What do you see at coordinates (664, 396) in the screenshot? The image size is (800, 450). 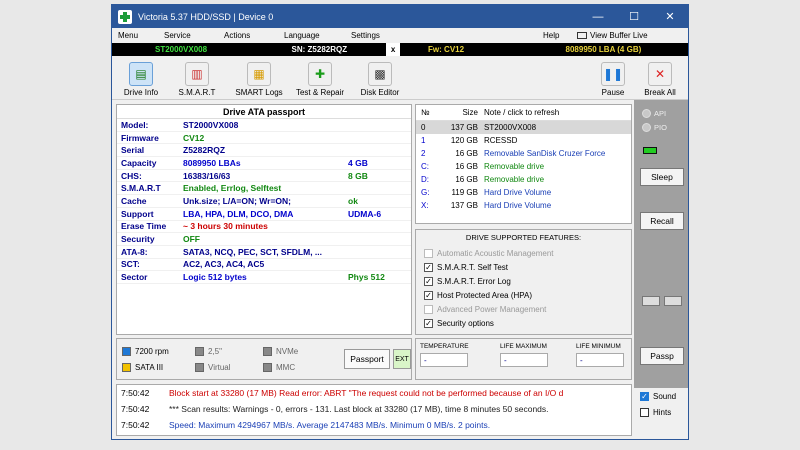 I see `sound-checkbox: ✓ Sound` at bounding box center [664, 396].